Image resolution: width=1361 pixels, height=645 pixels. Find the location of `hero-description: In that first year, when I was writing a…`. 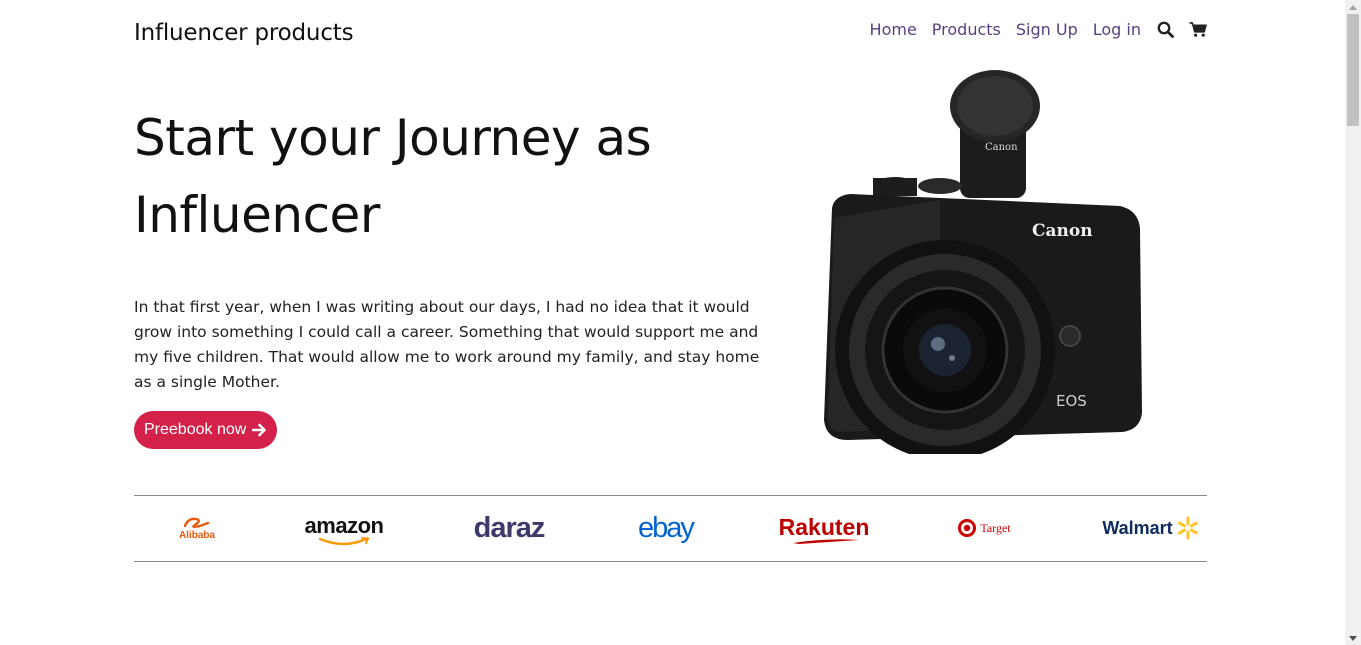

hero-description: In that first year, when I was writing a… is located at coordinates (447, 344).